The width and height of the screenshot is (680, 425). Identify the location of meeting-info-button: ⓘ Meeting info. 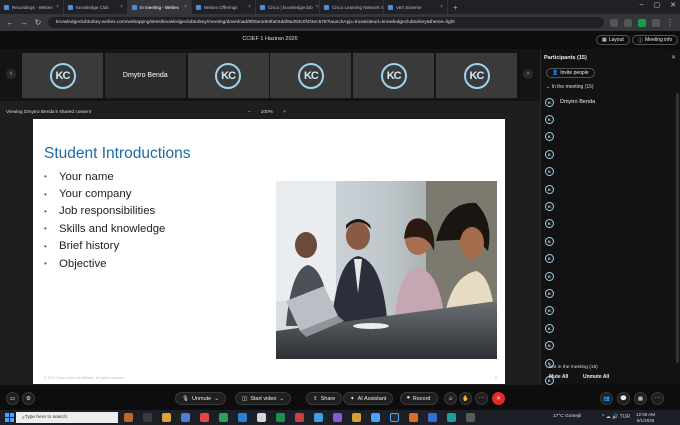
(655, 40).